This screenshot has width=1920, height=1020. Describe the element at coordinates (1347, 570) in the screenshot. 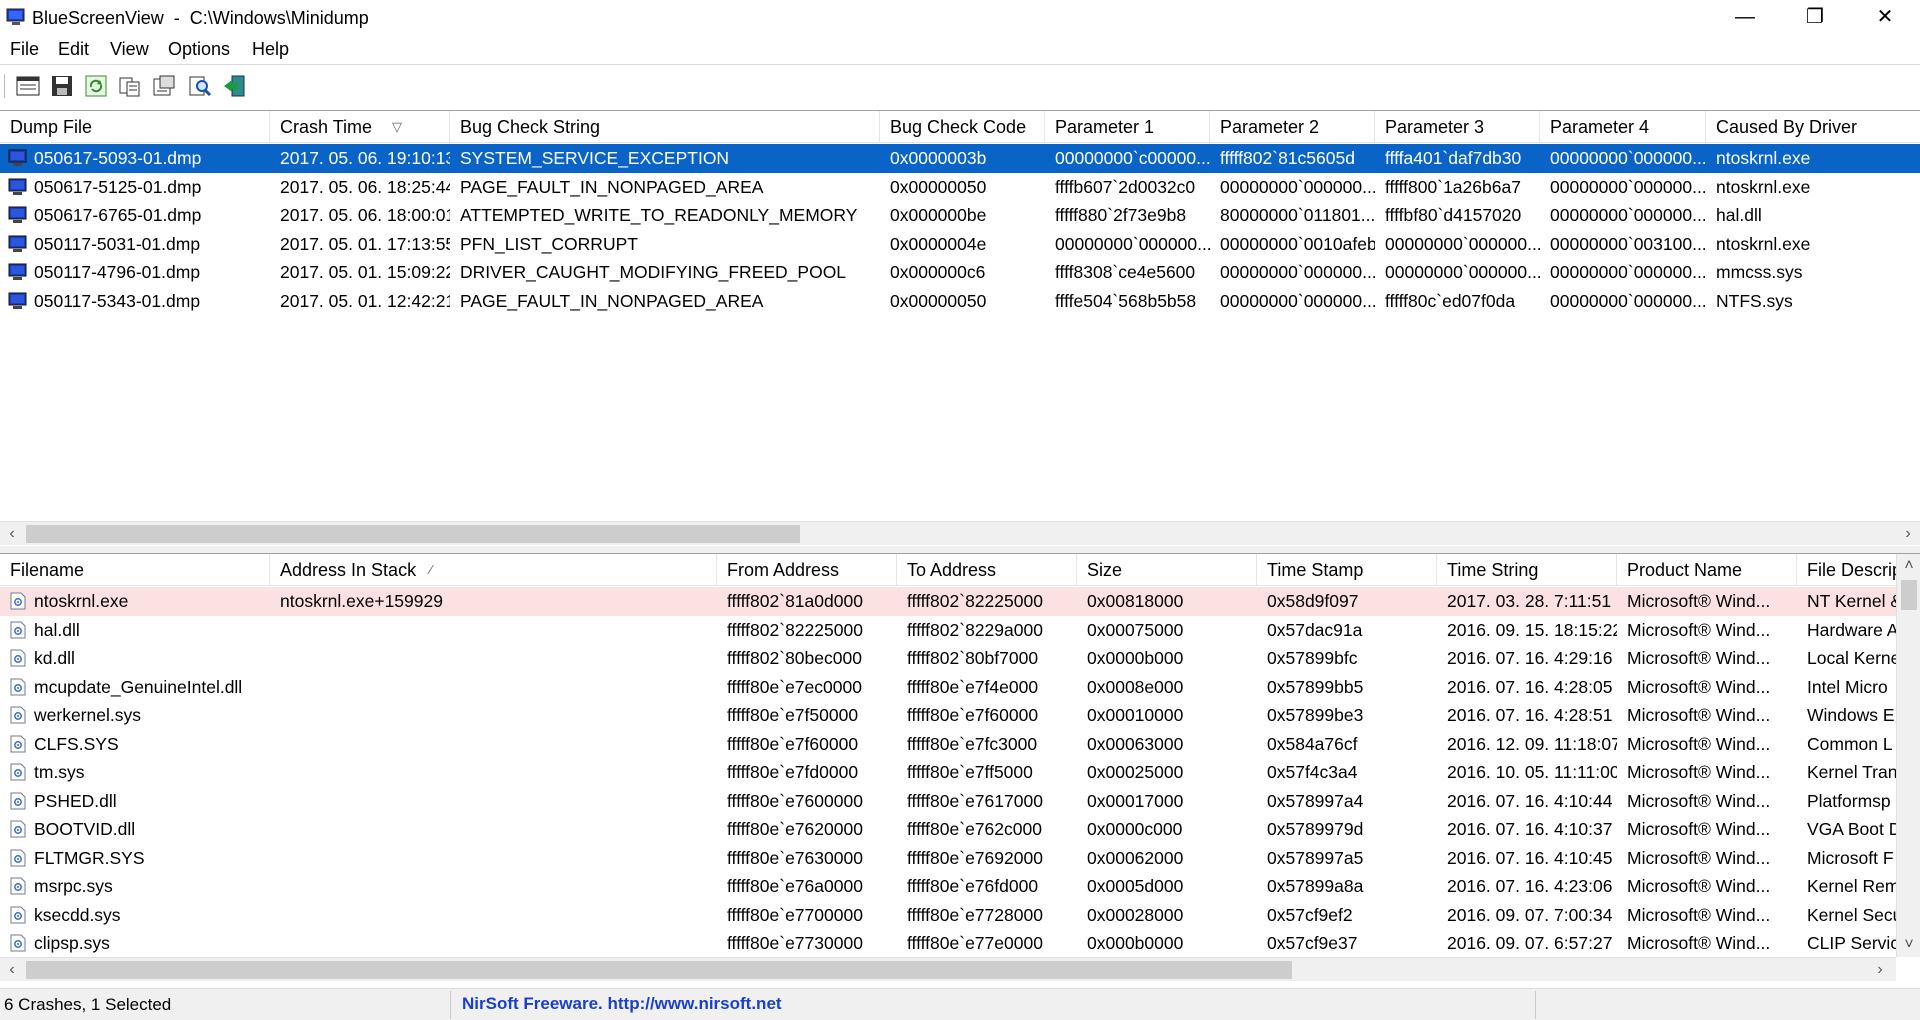

I see `column-time-stamp: Time Stamp` at that location.